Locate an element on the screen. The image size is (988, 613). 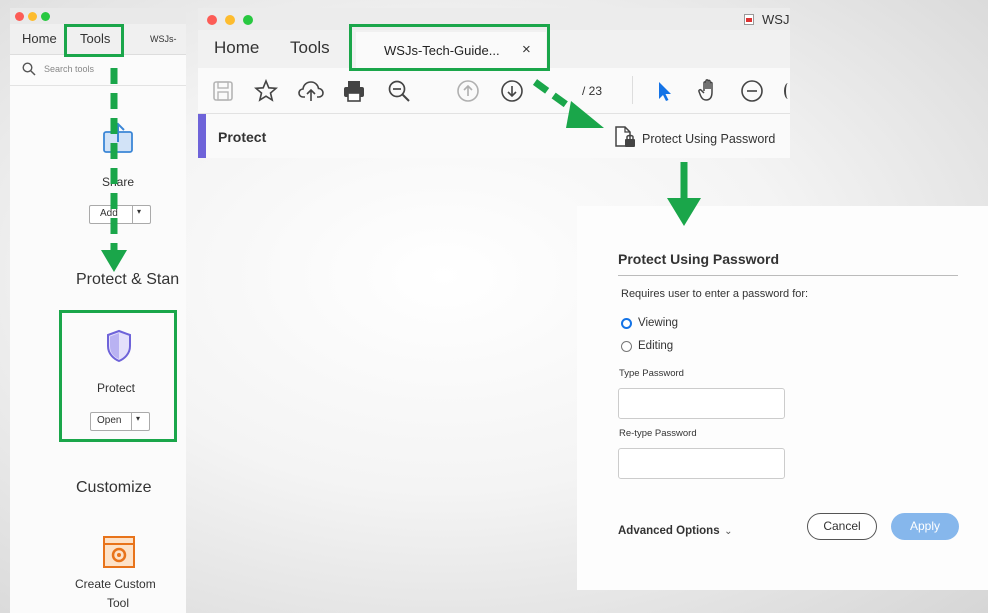
diagonal-arrow is located at coordinates (568, 103).